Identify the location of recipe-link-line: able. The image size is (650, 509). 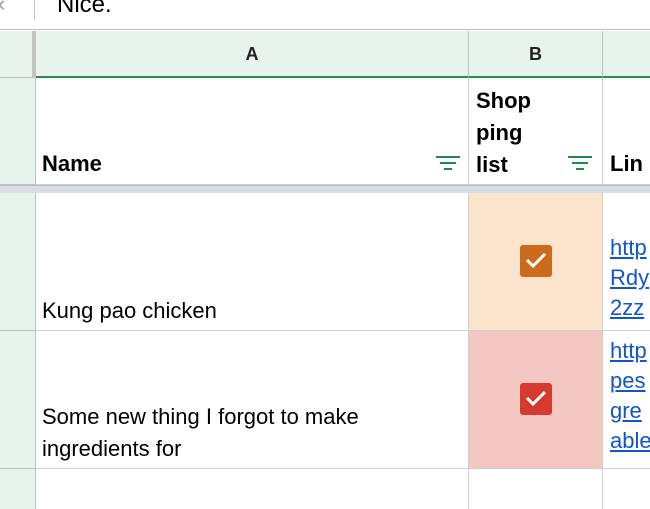
(630, 441).